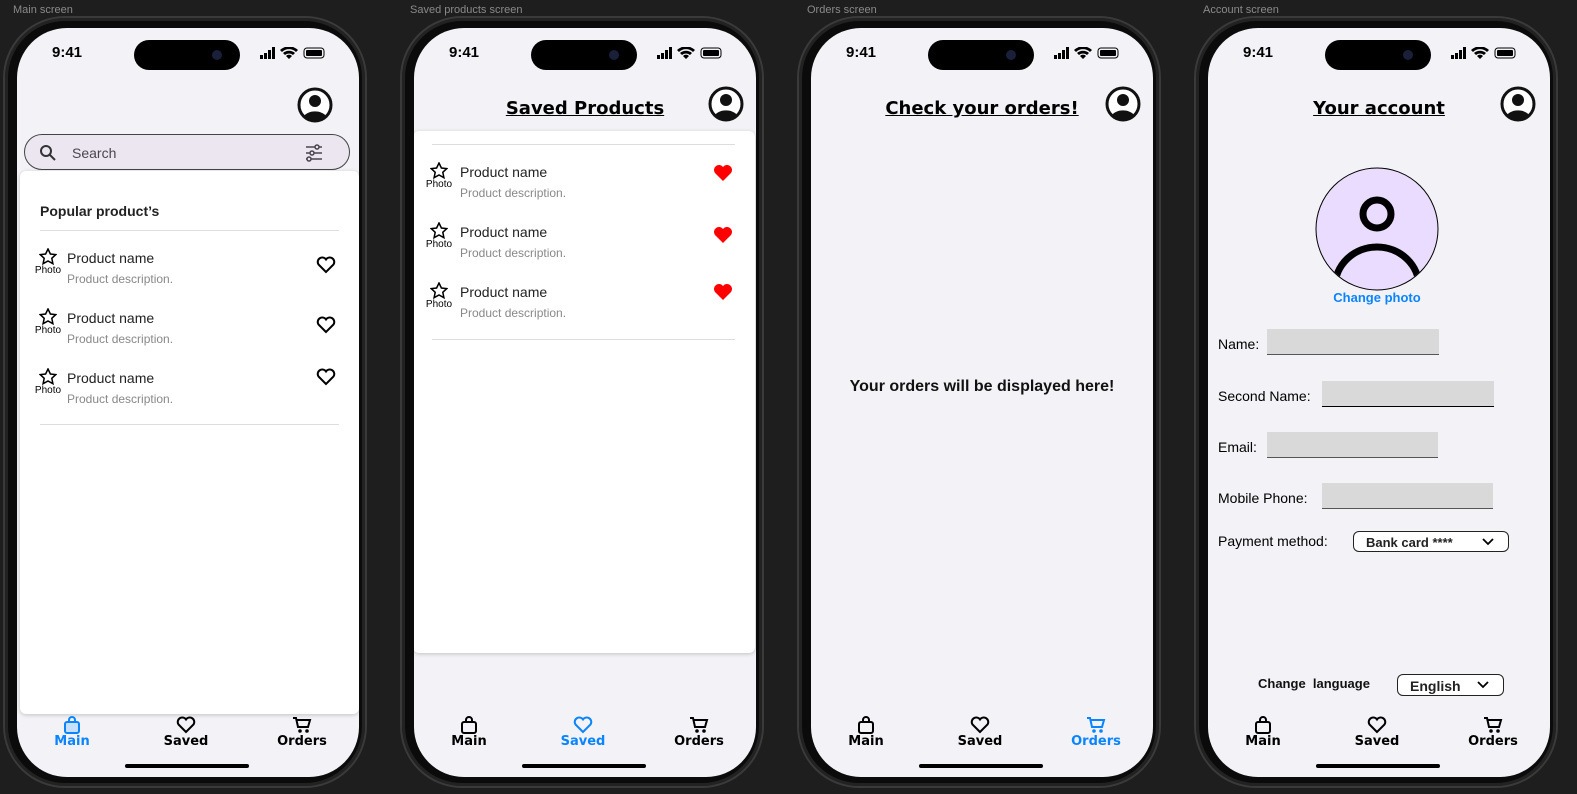 This screenshot has height=794, width=1577. I want to click on page-title: Your account, so click(1379, 108).